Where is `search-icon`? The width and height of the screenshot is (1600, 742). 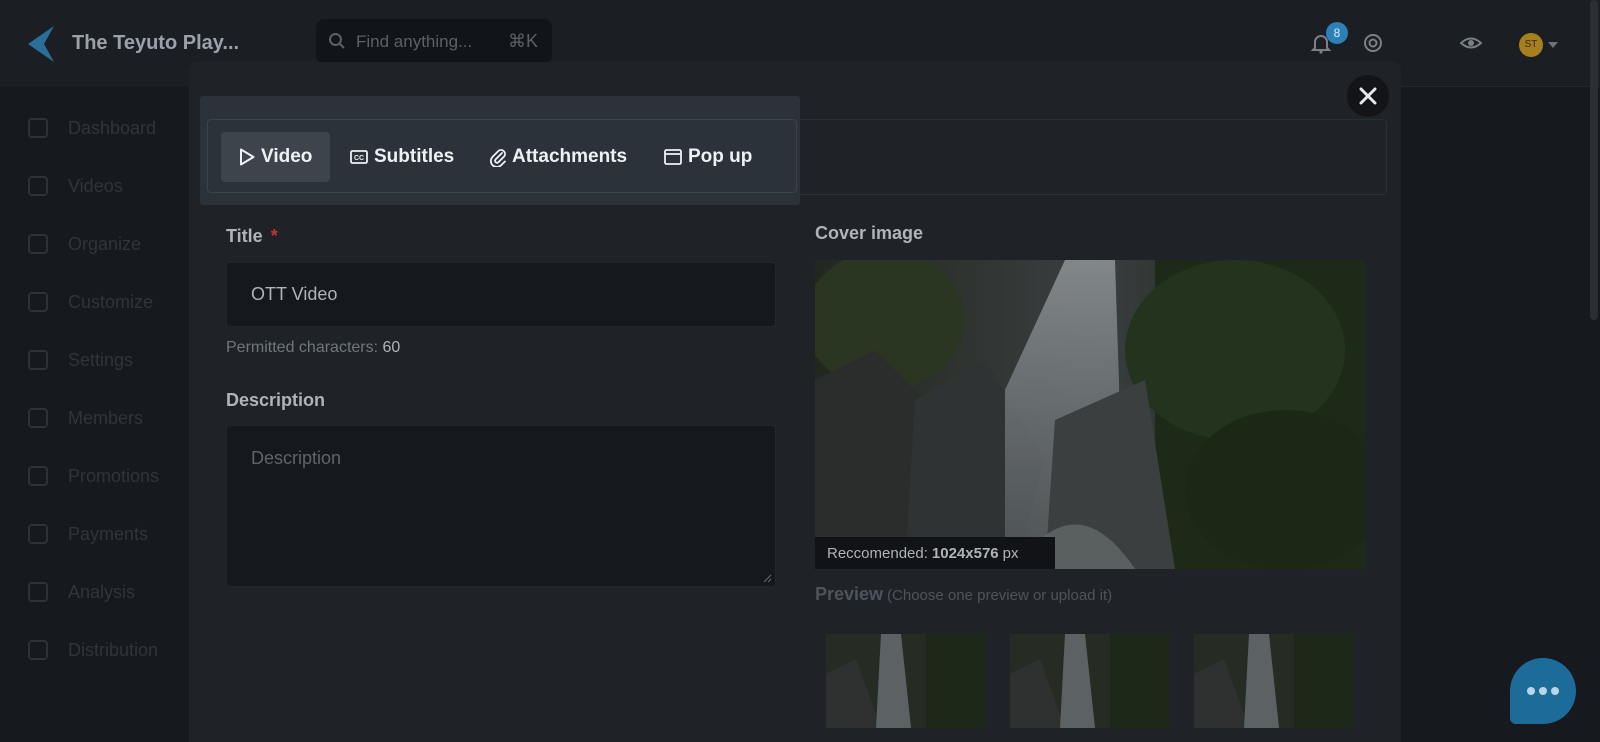 search-icon is located at coordinates (337, 41).